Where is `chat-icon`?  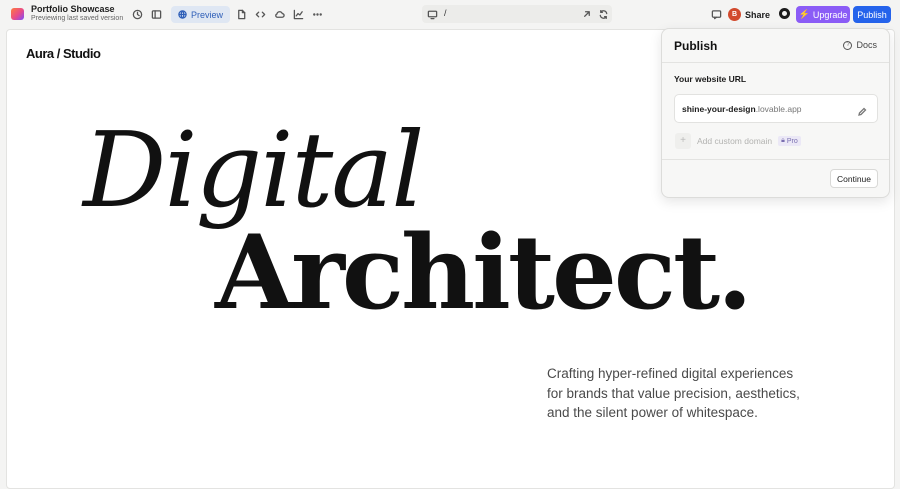 chat-icon is located at coordinates (716, 14).